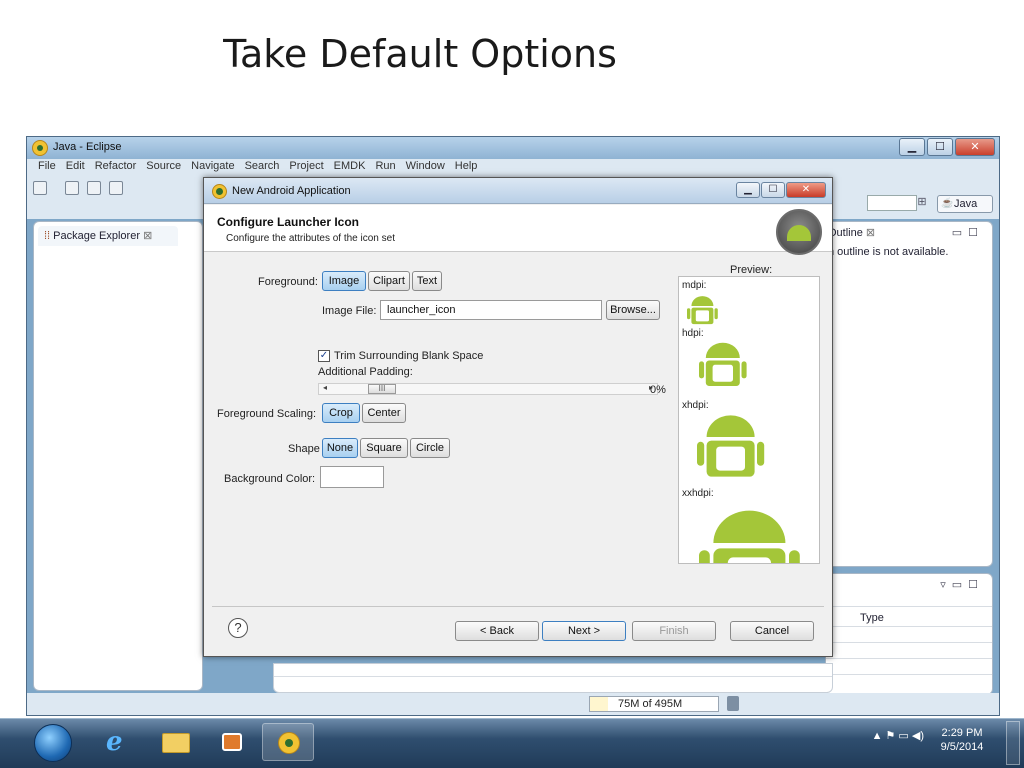 The height and width of the screenshot is (768, 1024). I want to click on new-icon, so click(40, 188).